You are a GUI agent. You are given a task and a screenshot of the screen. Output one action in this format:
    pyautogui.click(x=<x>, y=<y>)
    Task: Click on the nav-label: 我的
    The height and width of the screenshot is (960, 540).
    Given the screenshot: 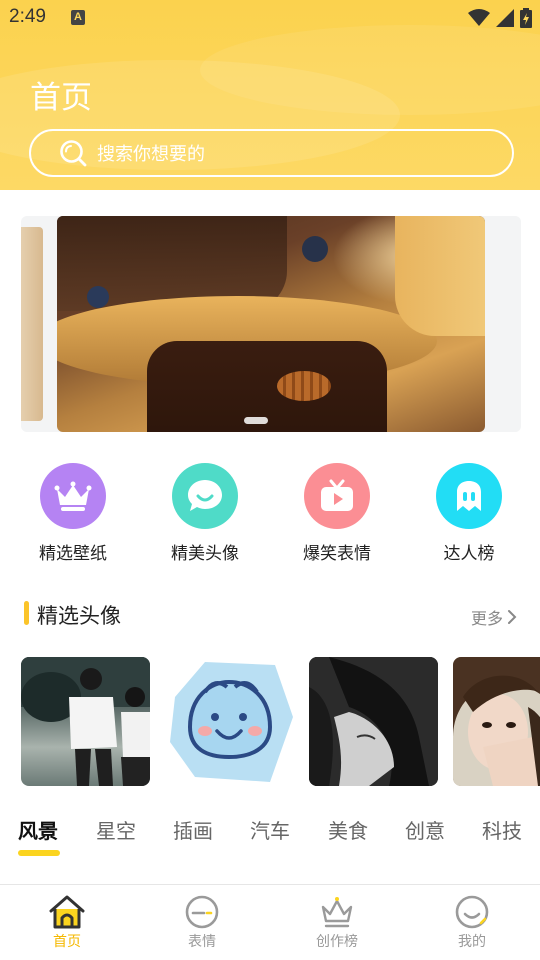 What is the action you would take?
    pyautogui.click(x=472, y=942)
    